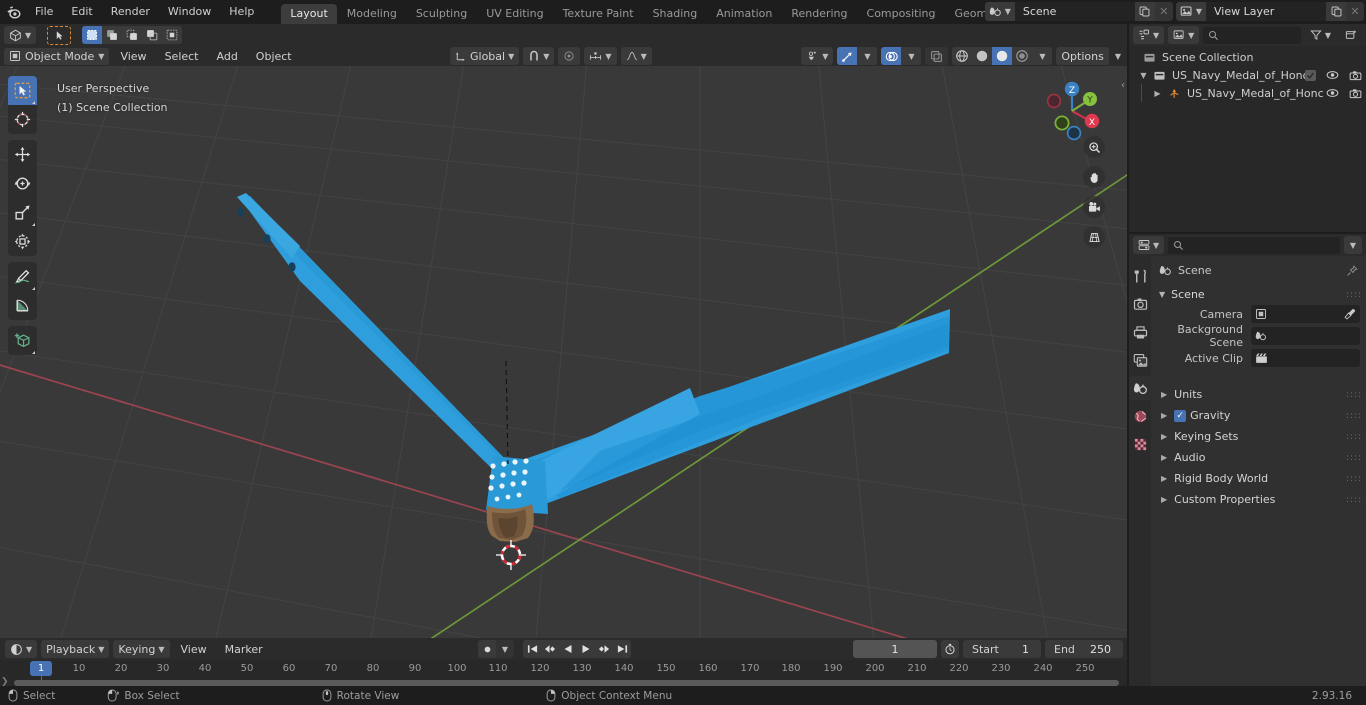 This screenshot has height=705, width=1366. What do you see at coordinates (1140, 276) in the screenshot?
I see `tool-tab` at bounding box center [1140, 276].